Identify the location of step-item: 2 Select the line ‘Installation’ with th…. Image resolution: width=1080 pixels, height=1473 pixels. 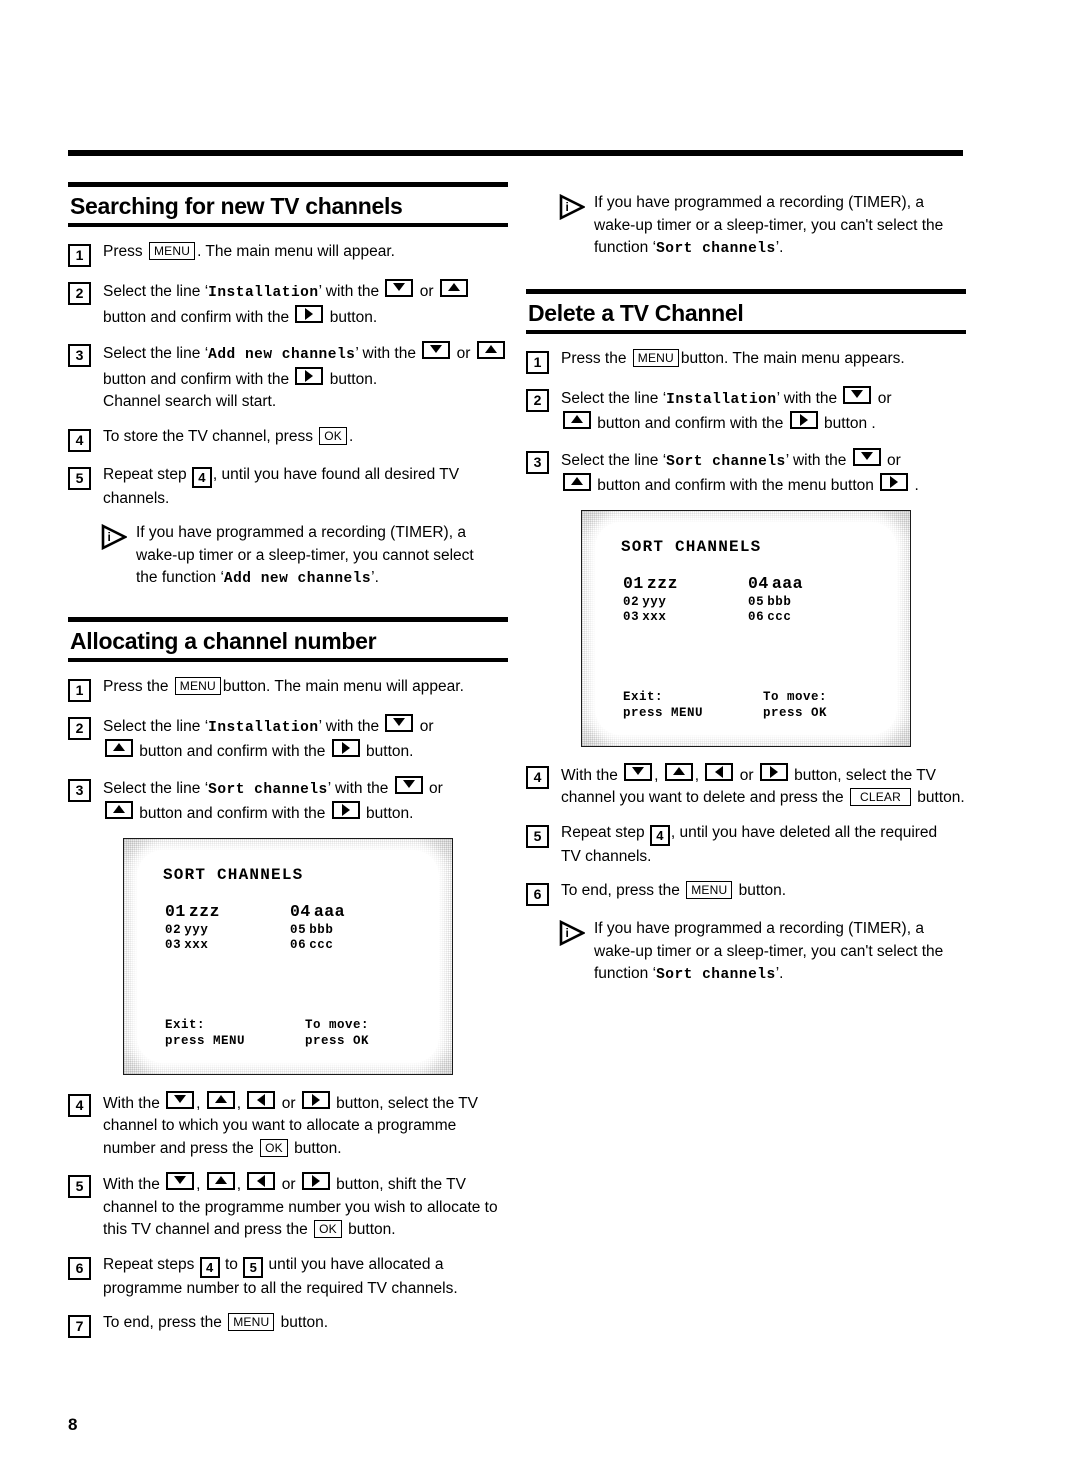
(288, 304).